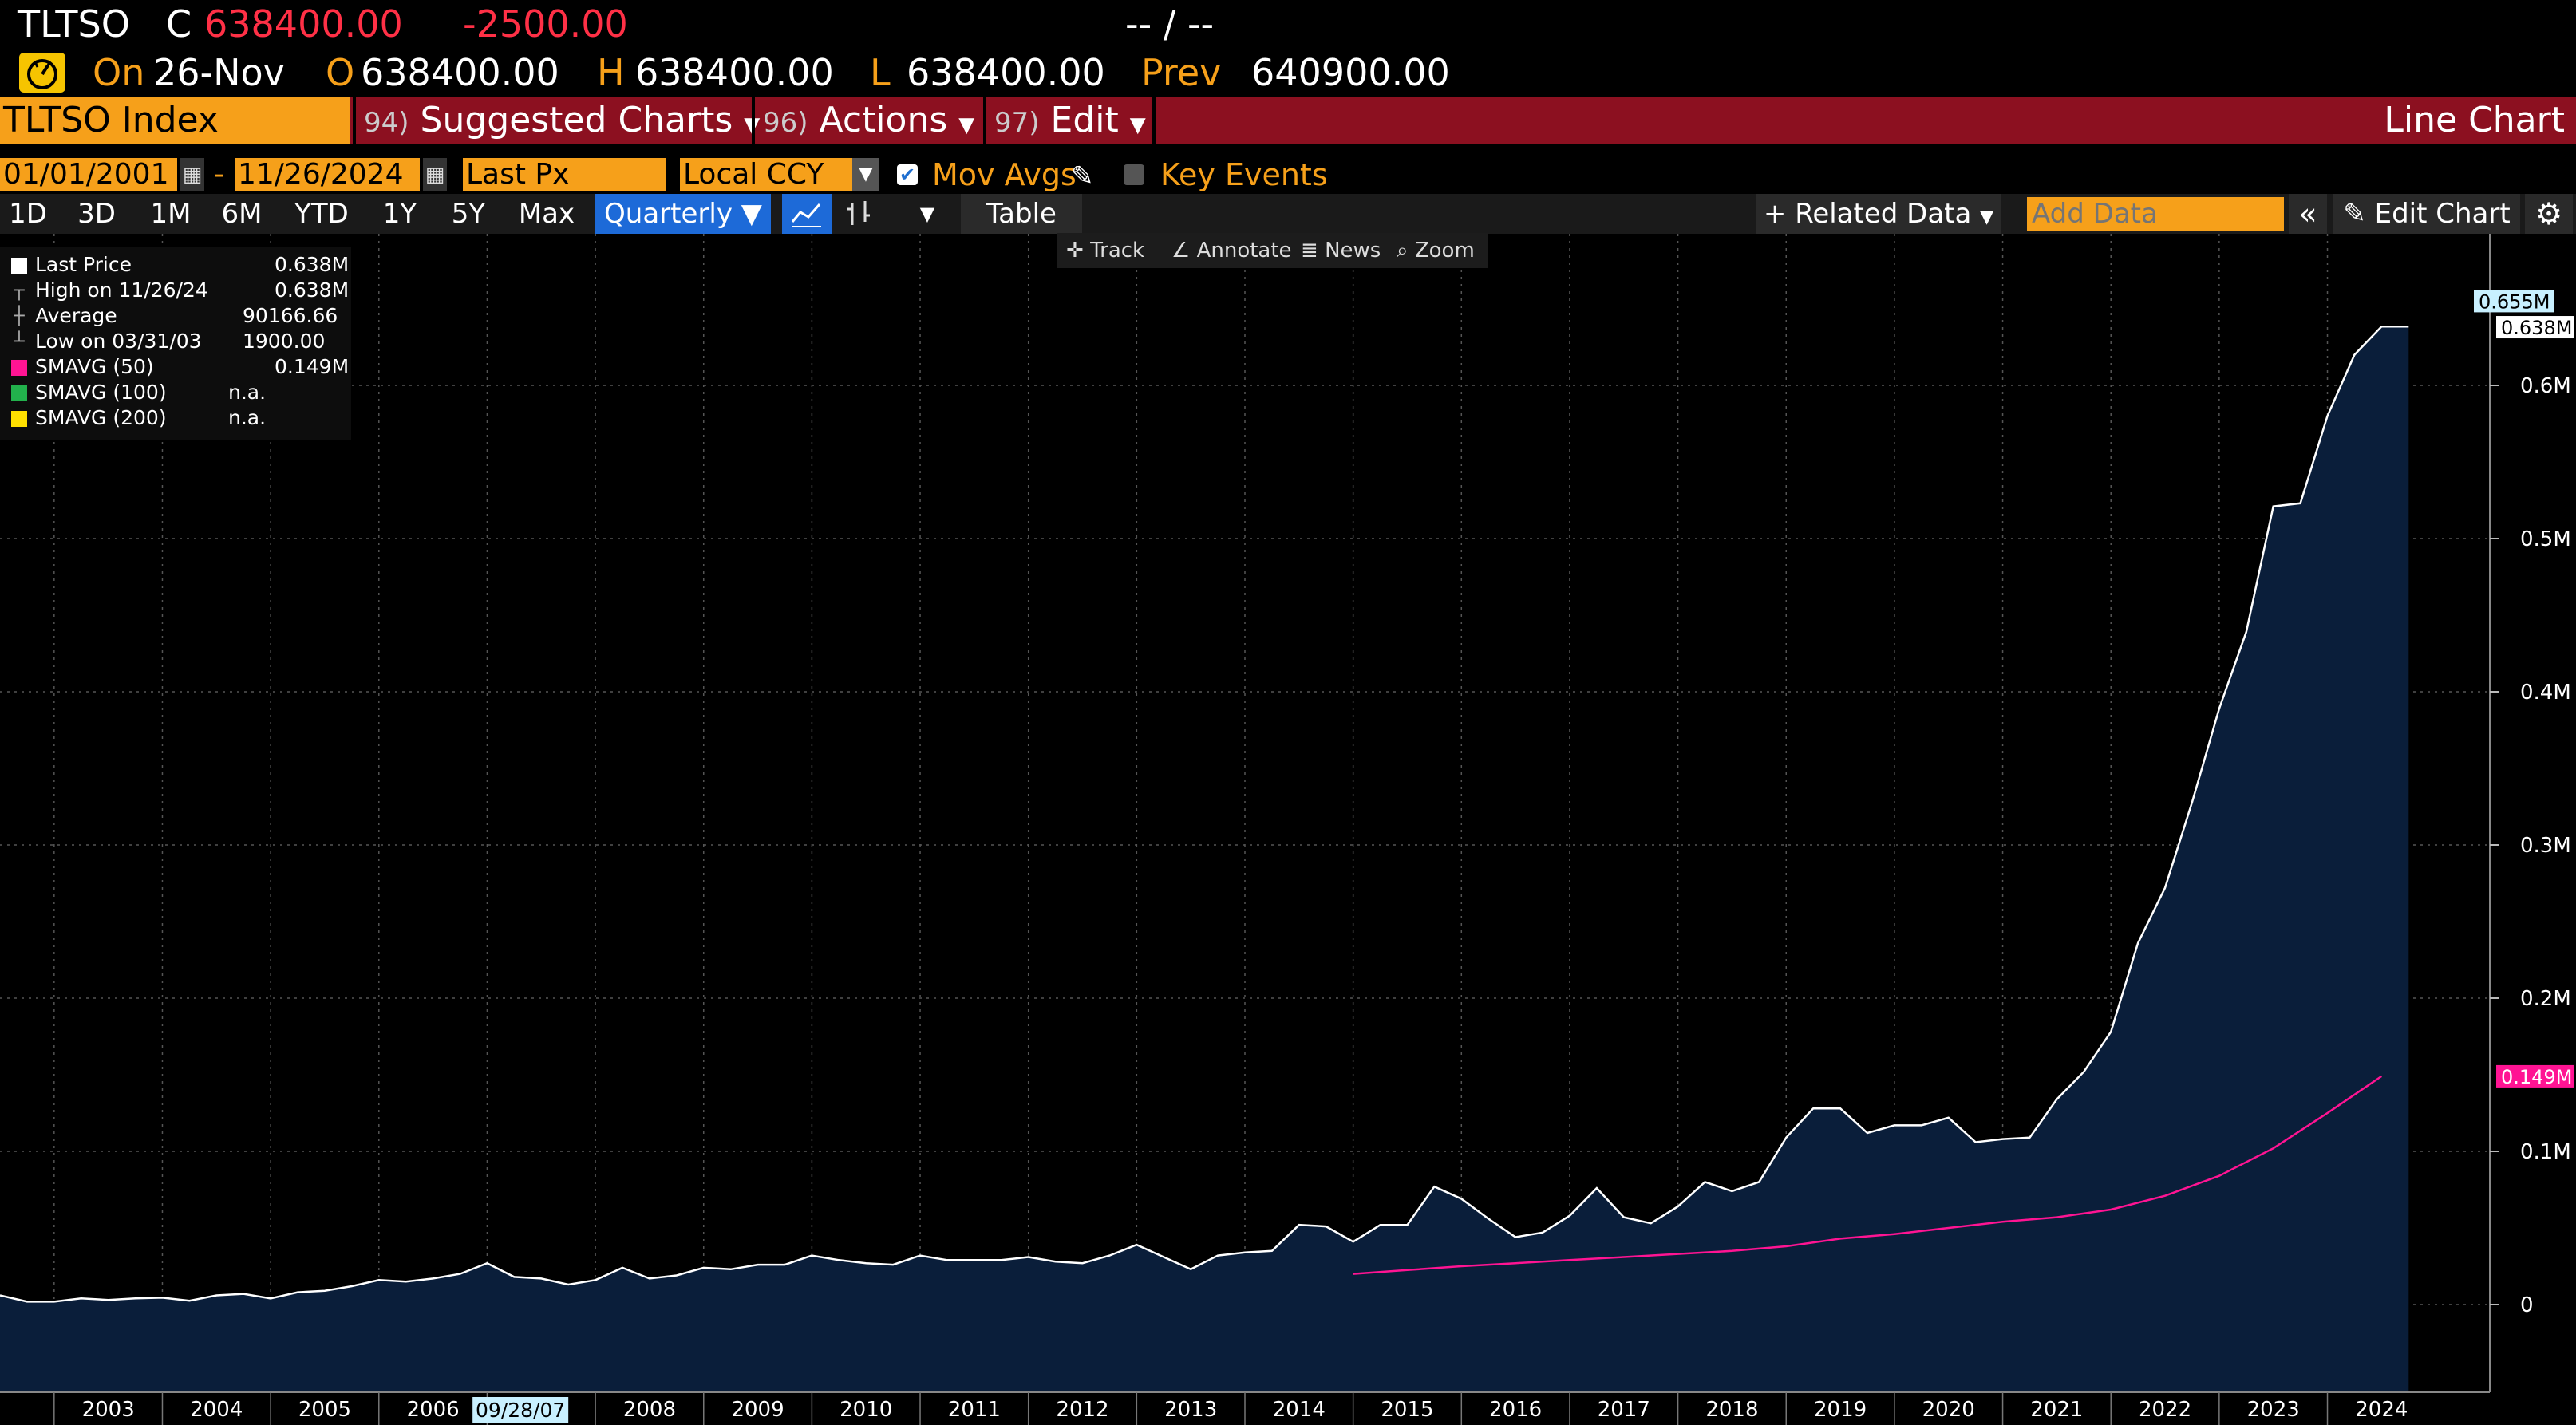 The image size is (2576, 1425). What do you see at coordinates (867, 120) in the screenshot?
I see `actions-menu: 96) Actions ▼` at bounding box center [867, 120].